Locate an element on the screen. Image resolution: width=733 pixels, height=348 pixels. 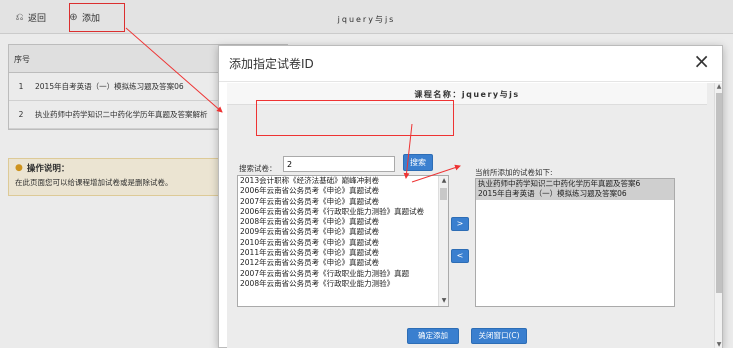
dialog-scrollbar: ▲ ▼ is located at coordinates (718, 215).